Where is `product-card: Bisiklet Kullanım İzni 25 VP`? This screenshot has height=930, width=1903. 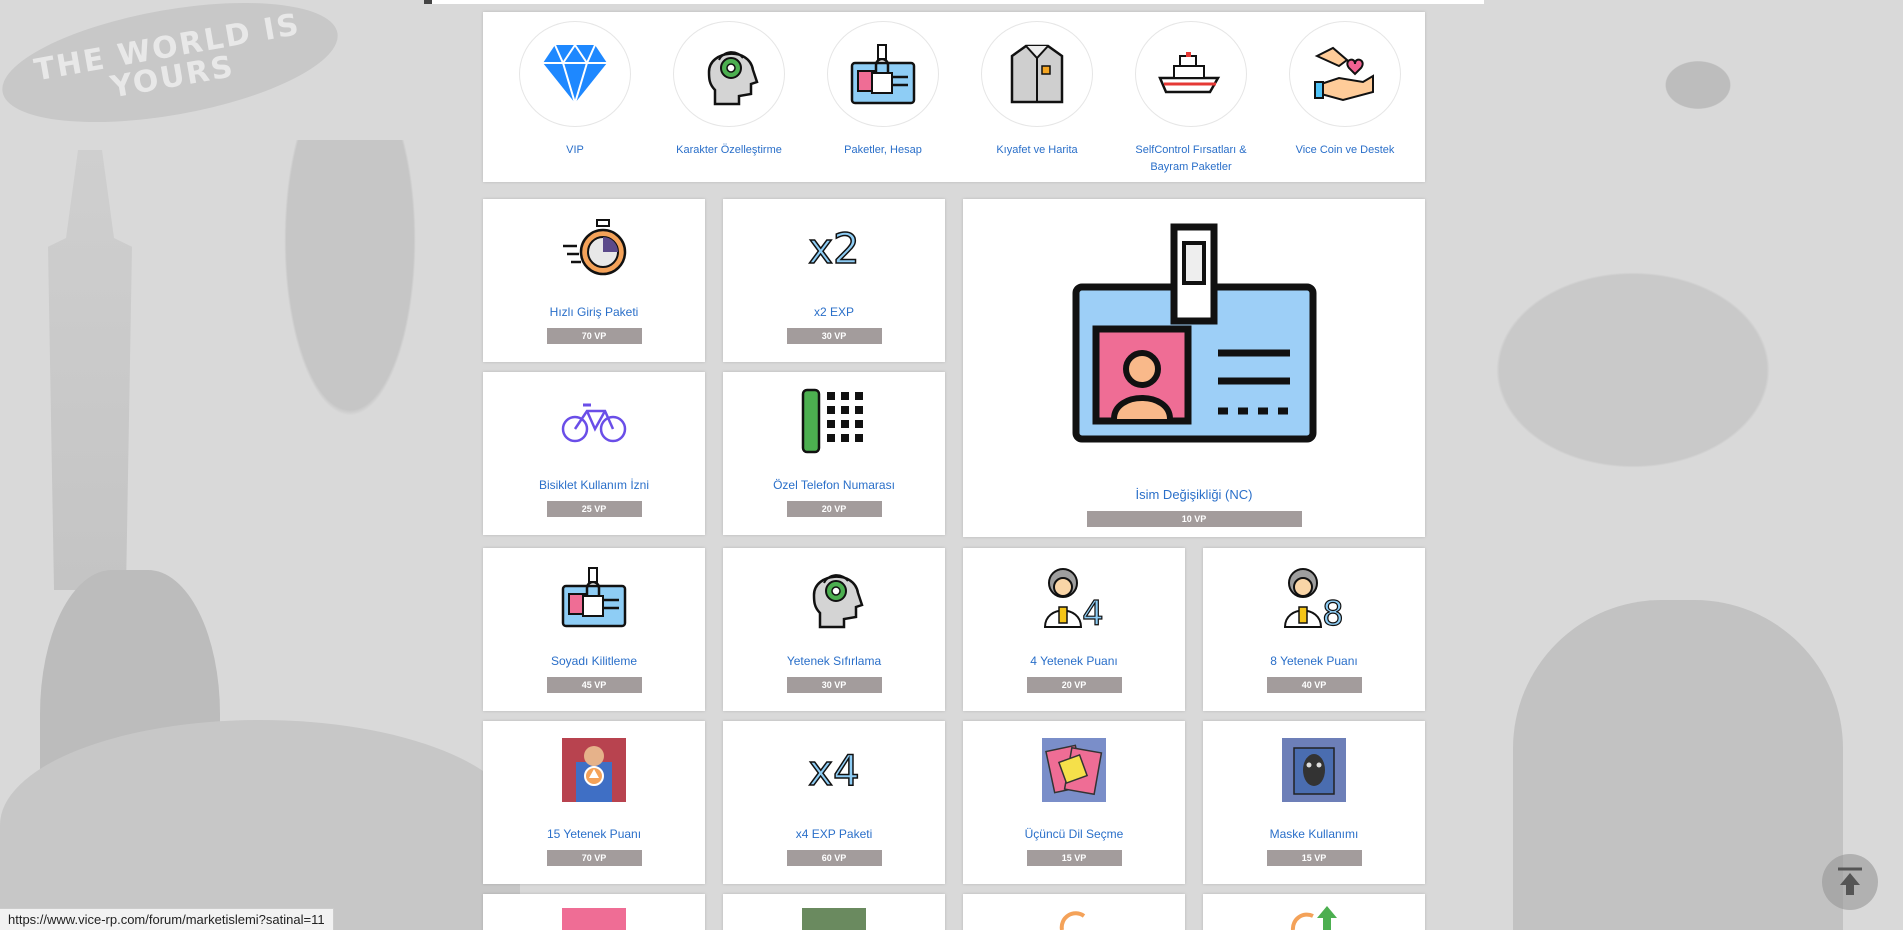 product-card: Bisiklet Kullanım İzni 25 VP is located at coordinates (594, 453).